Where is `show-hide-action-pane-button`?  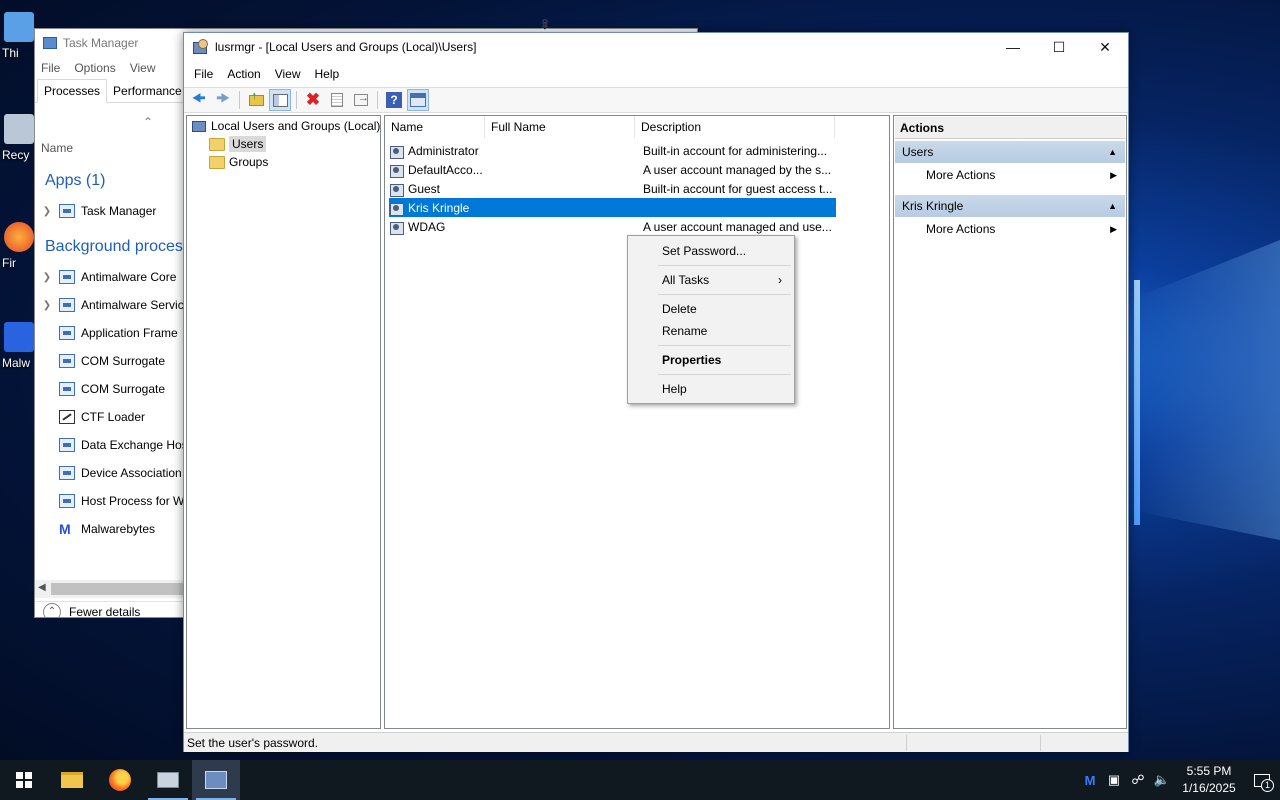
show-hide-action-pane-button is located at coordinates (418, 100).